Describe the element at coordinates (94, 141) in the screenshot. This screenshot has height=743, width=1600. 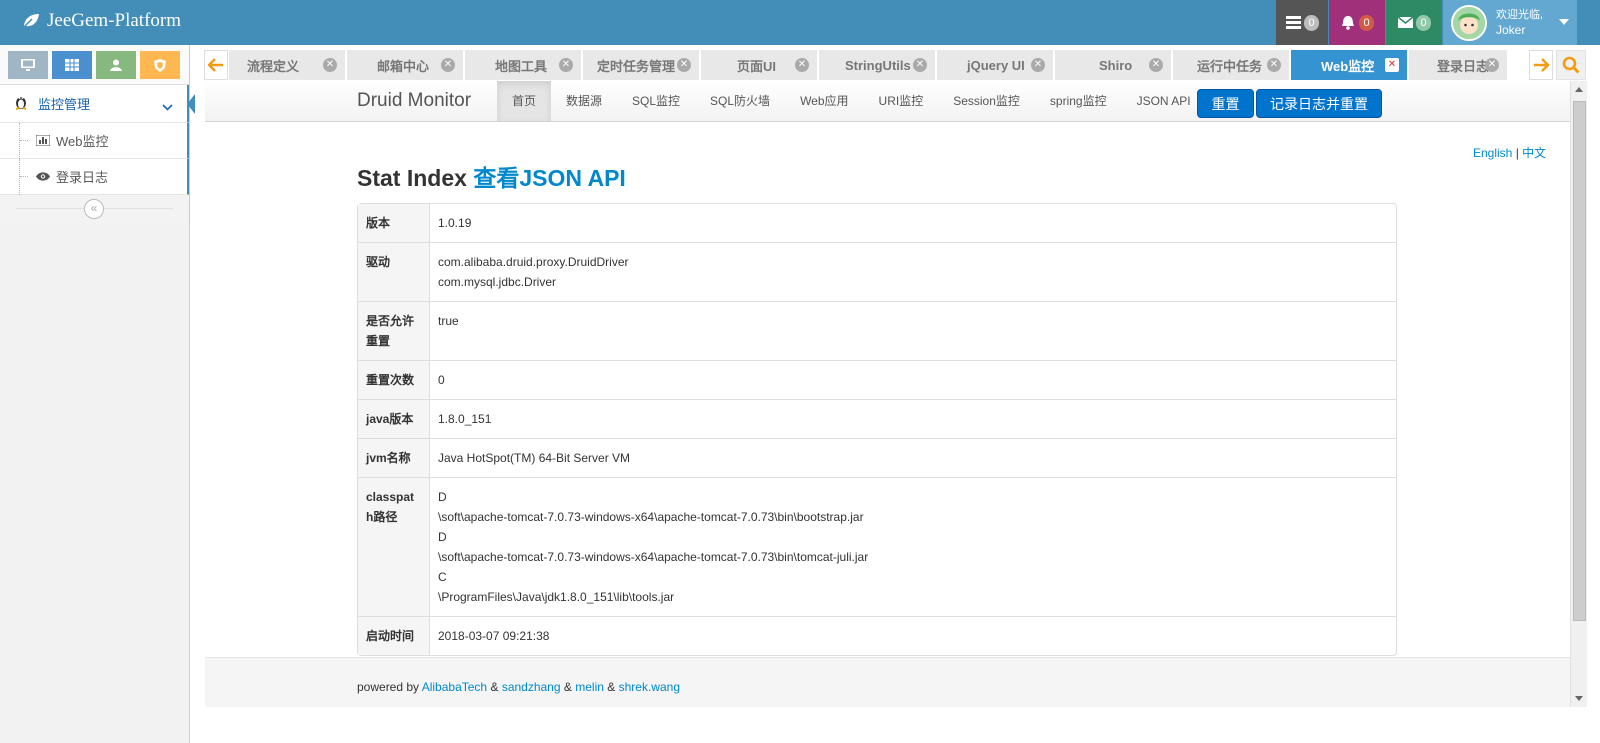
I see `sidebar-item-web-monitor: Web监控` at that location.